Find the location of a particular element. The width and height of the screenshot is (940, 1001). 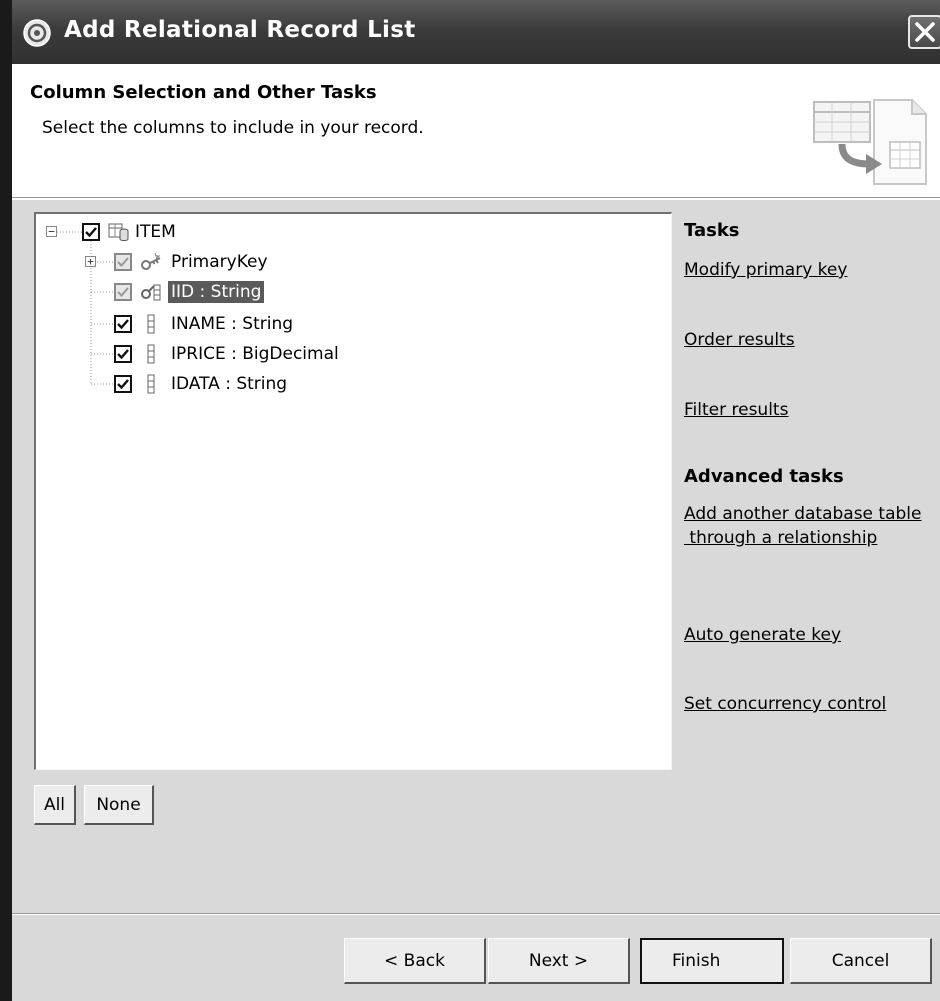

back-button: < Back is located at coordinates (415, 961).